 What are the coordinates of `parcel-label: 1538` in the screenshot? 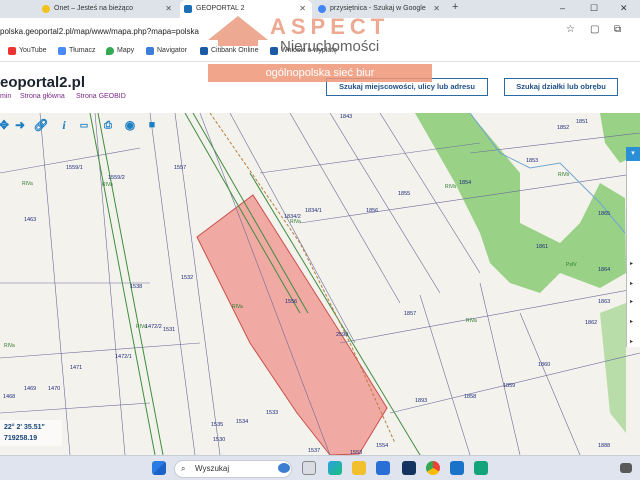 It's located at (136, 287).